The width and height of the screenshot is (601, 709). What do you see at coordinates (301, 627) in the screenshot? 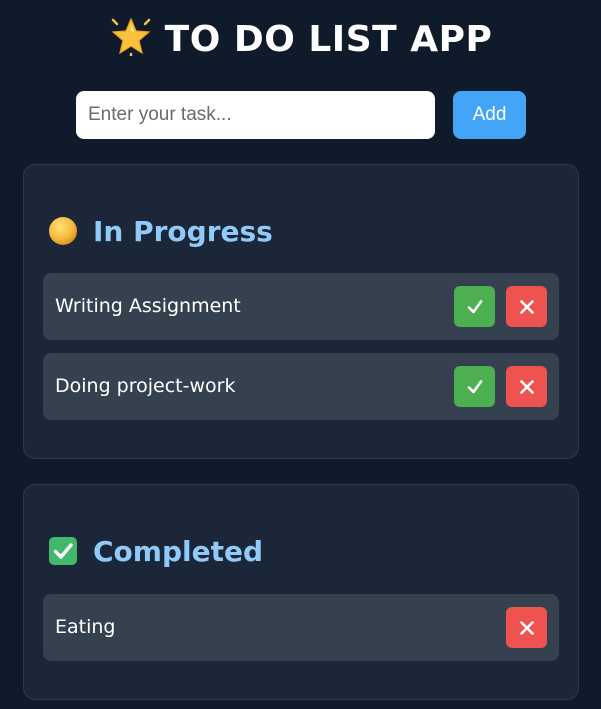
I see `task-row: Eating` at bounding box center [301, 627].